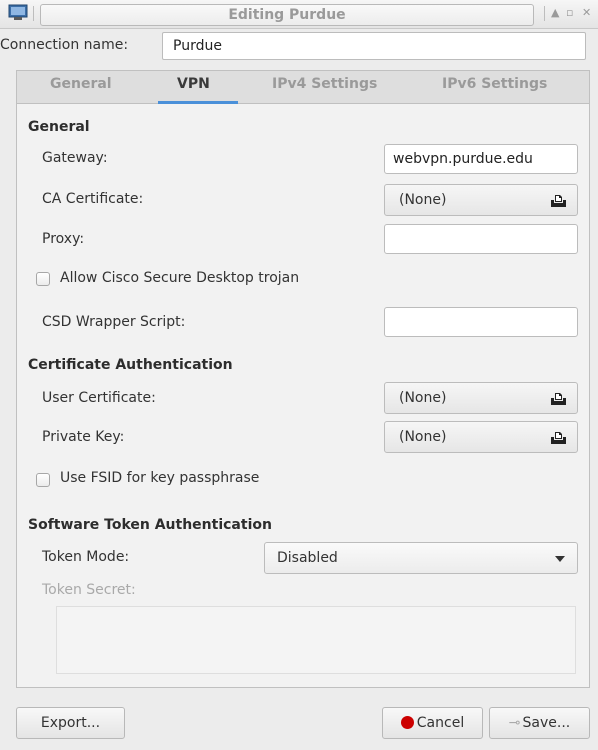 This screenshot has width=598, height=750. What do you see at coordinates (481, 239) in the screenshot?
I see `proxy-input` at bounding box center [481, 239].